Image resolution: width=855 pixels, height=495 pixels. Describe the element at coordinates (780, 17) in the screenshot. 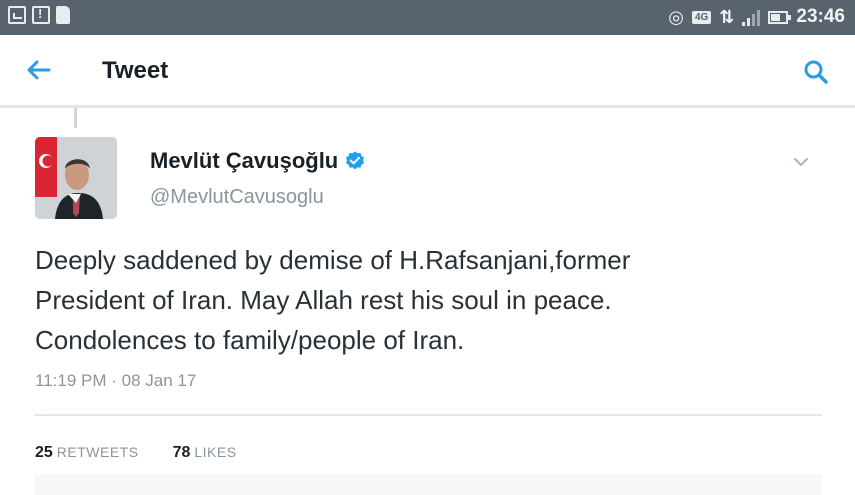

I see `battery-icon` at that location.